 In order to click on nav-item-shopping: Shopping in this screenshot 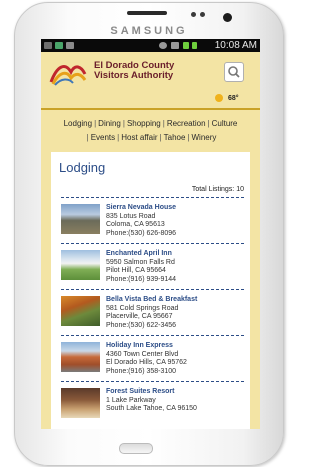, I will do `click(144, 123)`.